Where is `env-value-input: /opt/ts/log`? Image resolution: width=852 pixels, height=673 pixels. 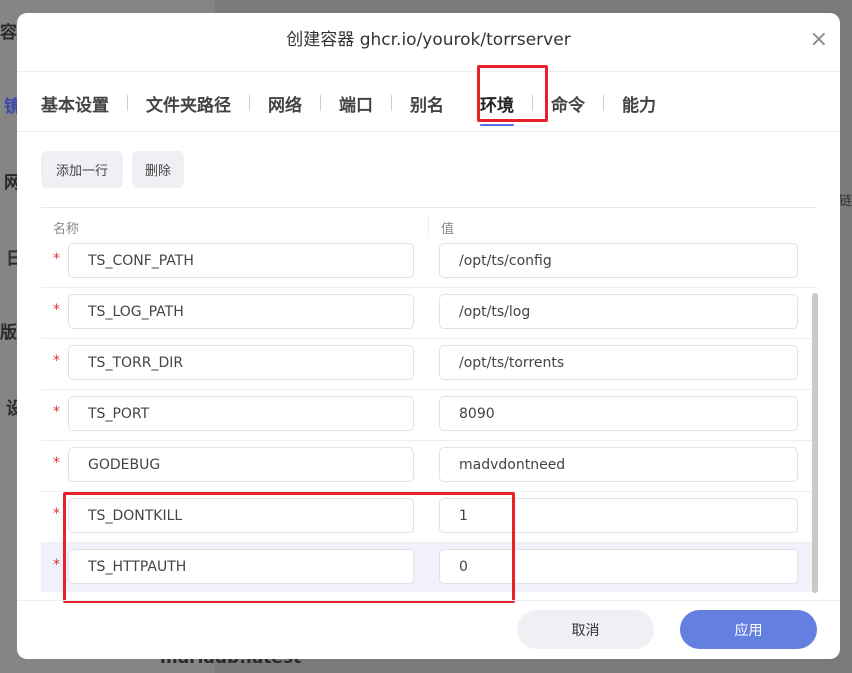 env-value-input: /opt/ts/log is located at coordinates (618, 311).